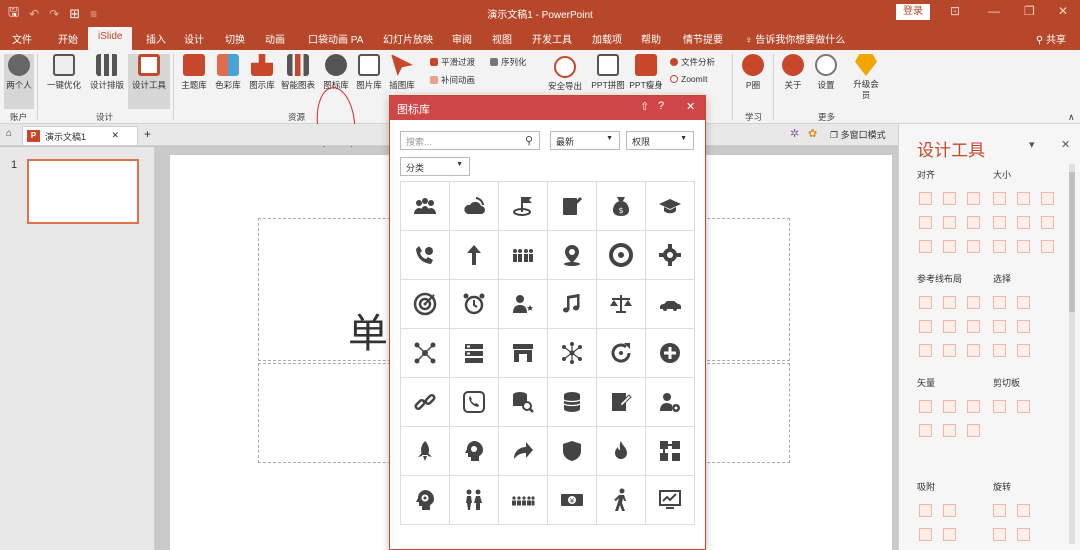 Image resolution: width=1080 pixels, height=550 pixels. What do you see at coordinates (298, 72) in the screenshot?
I see `smart-chart-button: 智能图表` at bounding box center [298, 72].